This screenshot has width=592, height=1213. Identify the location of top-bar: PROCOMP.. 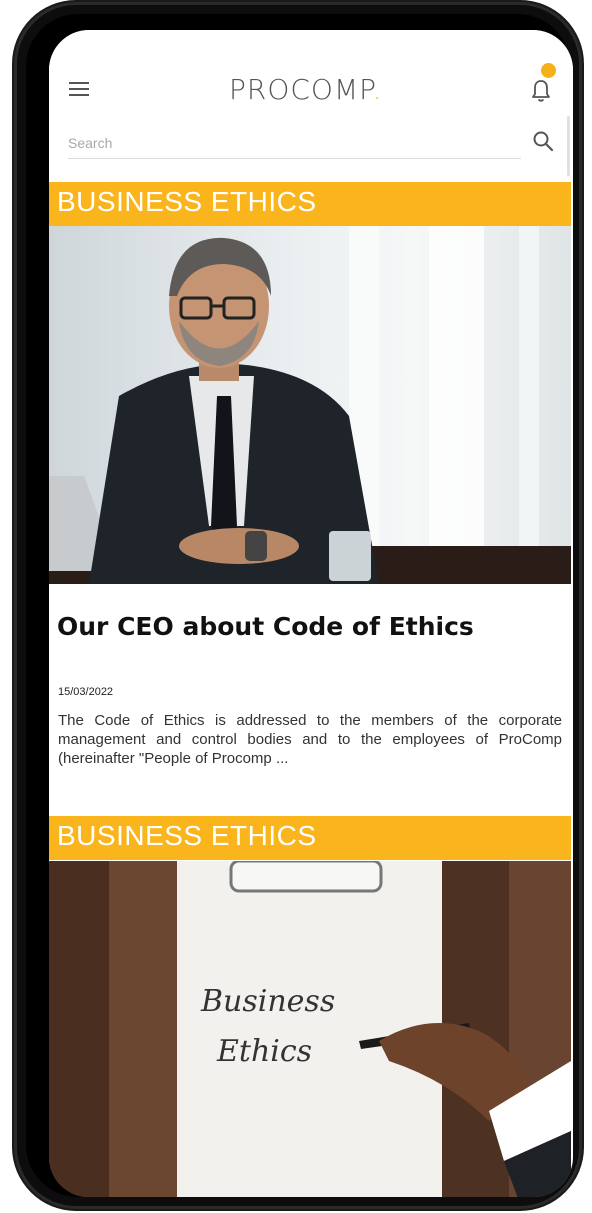
(311, 103).